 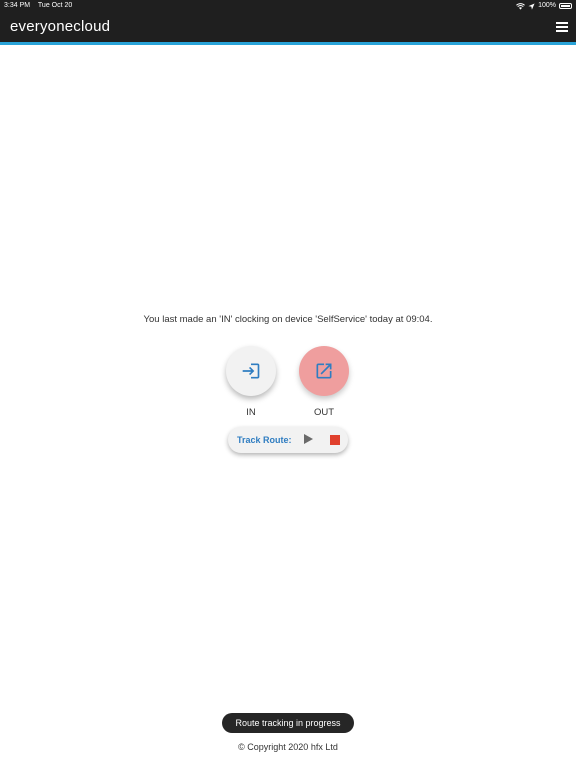 What do you see at coordinates (324, 412) in the screenshot?
I see `clock-out-label: OUT` at bounding box center [324, 412].